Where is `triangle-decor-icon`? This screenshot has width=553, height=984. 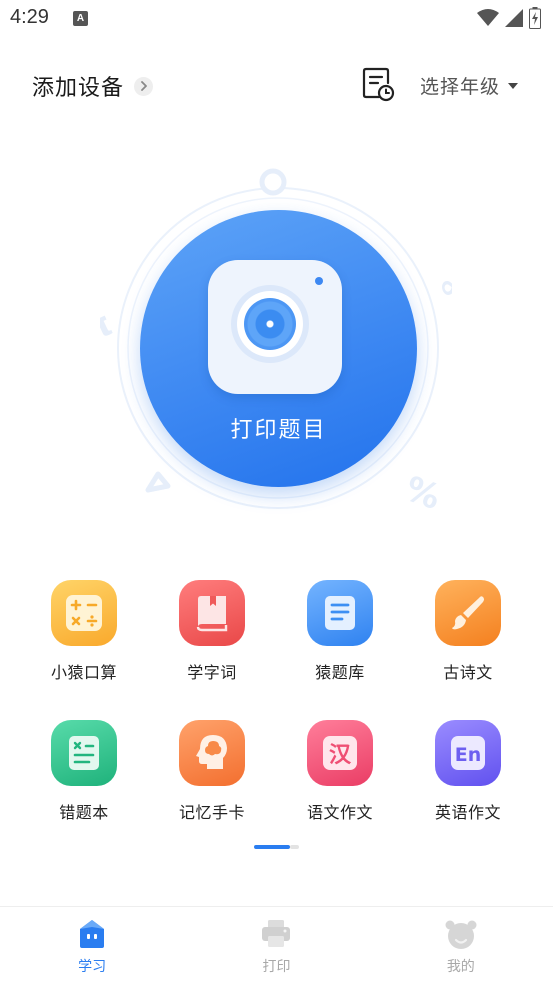
triangle-decor-icon is located at coordinates (158, 482).